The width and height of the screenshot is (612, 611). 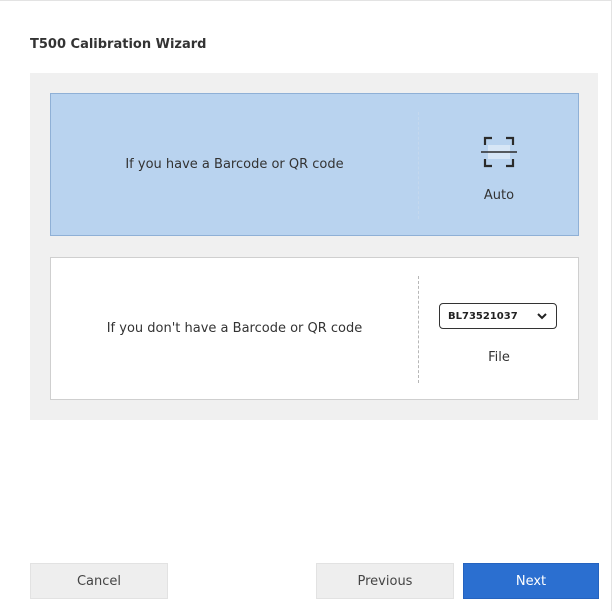 I want to click on auto-option-side: Auto, so click(x=499, y=164).